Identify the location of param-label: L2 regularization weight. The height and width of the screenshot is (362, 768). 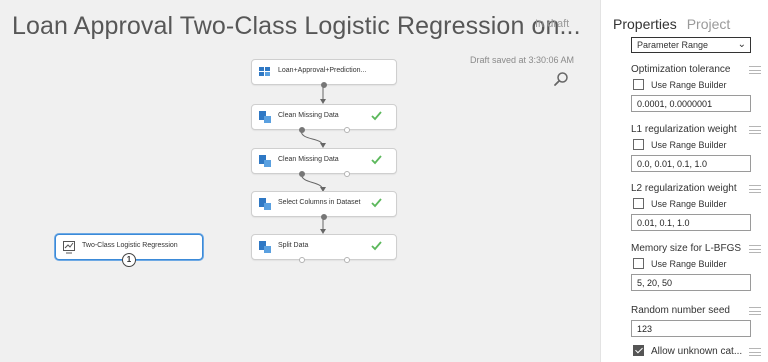
(684, 188).